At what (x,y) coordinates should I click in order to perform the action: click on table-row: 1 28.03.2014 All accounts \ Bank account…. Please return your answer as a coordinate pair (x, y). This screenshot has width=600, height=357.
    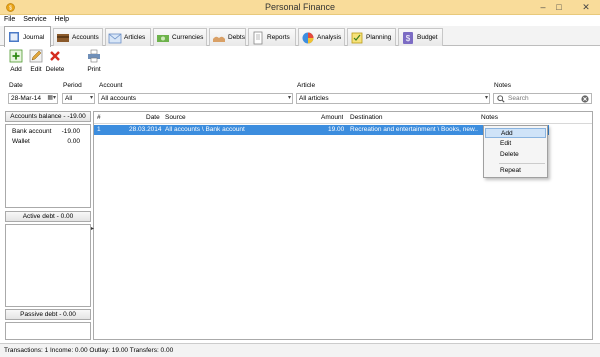
    Looking at the image, I should click on (321, 130).